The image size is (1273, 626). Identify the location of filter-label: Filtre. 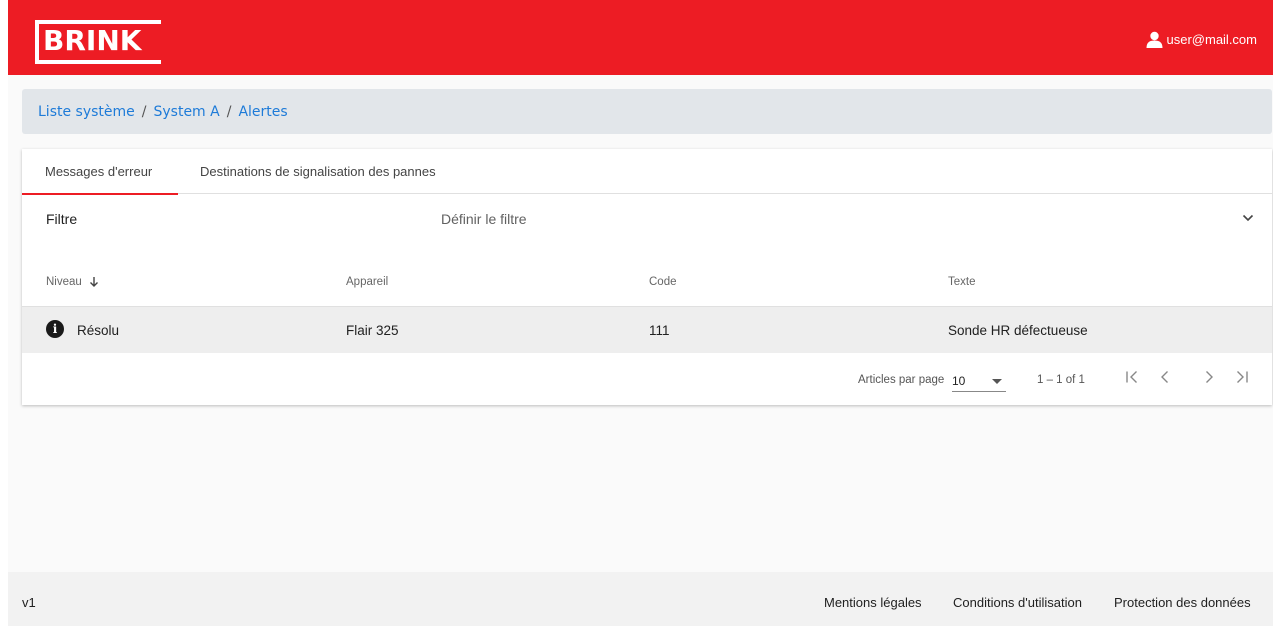
(62, 219).